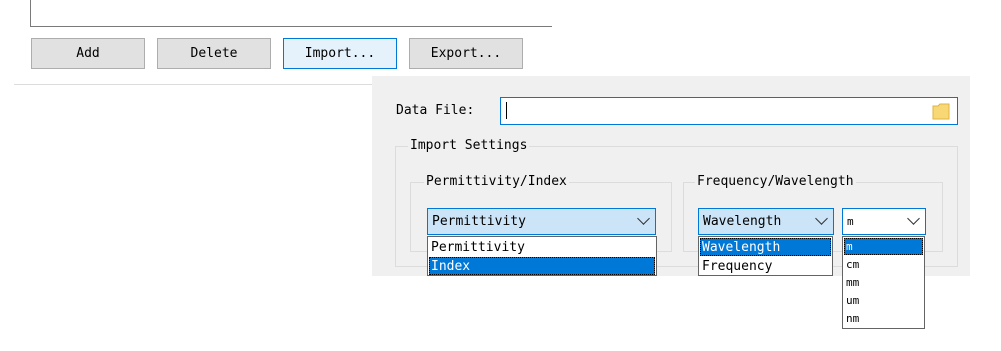 This screenshot has height=351, width=1001. Describe the element at coordinates (884, 221) in the screenshot. I see `unit-combo: m` at that location.